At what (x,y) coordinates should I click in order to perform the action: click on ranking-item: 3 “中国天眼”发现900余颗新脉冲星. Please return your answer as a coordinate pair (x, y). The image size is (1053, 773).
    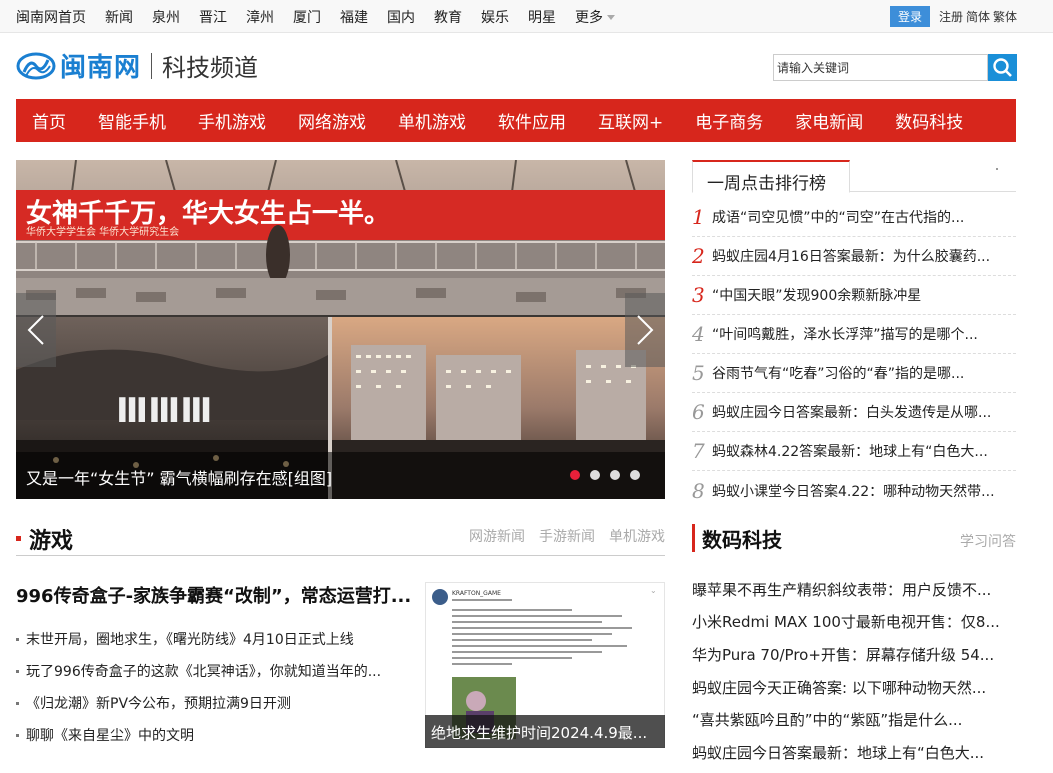
    Looking at the image, I should click on (854, 295).